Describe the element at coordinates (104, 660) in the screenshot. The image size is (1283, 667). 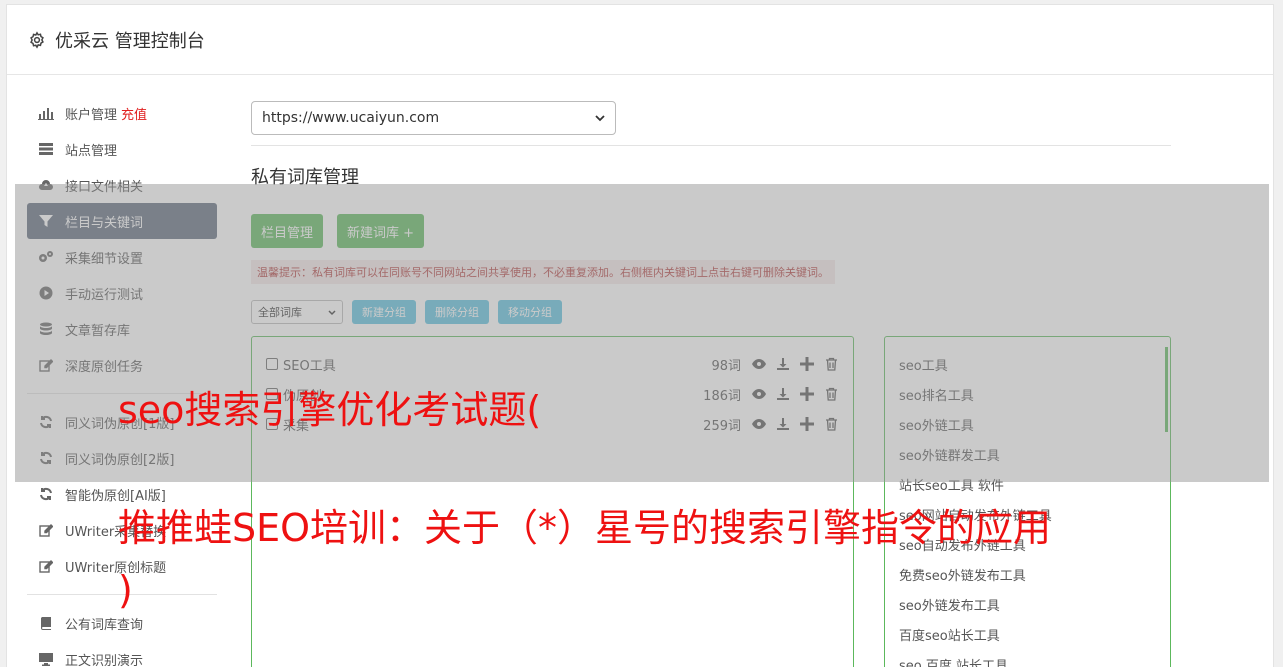
I see `sidebar-item-label: 正文识别演示` at that location.